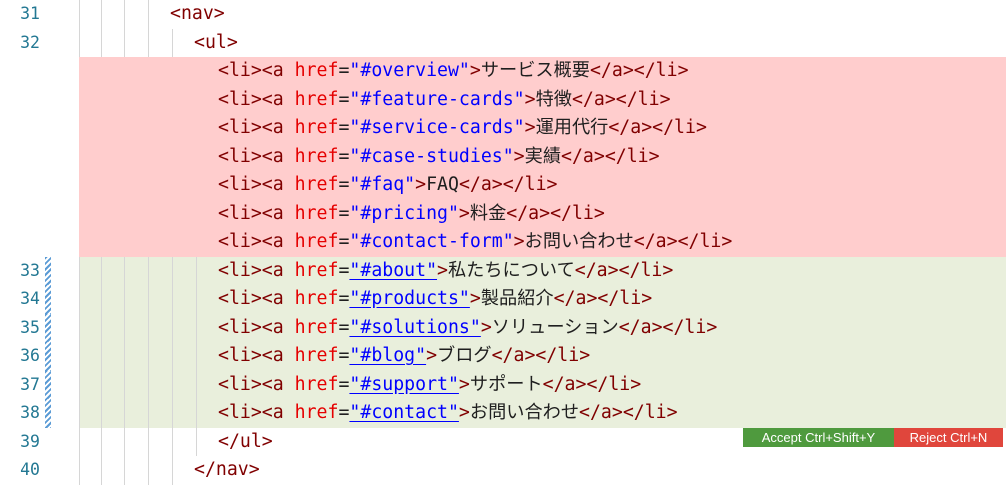 This screenshot has height=485, width=1006. I want to click on line-number: 34, so click(30, 298).